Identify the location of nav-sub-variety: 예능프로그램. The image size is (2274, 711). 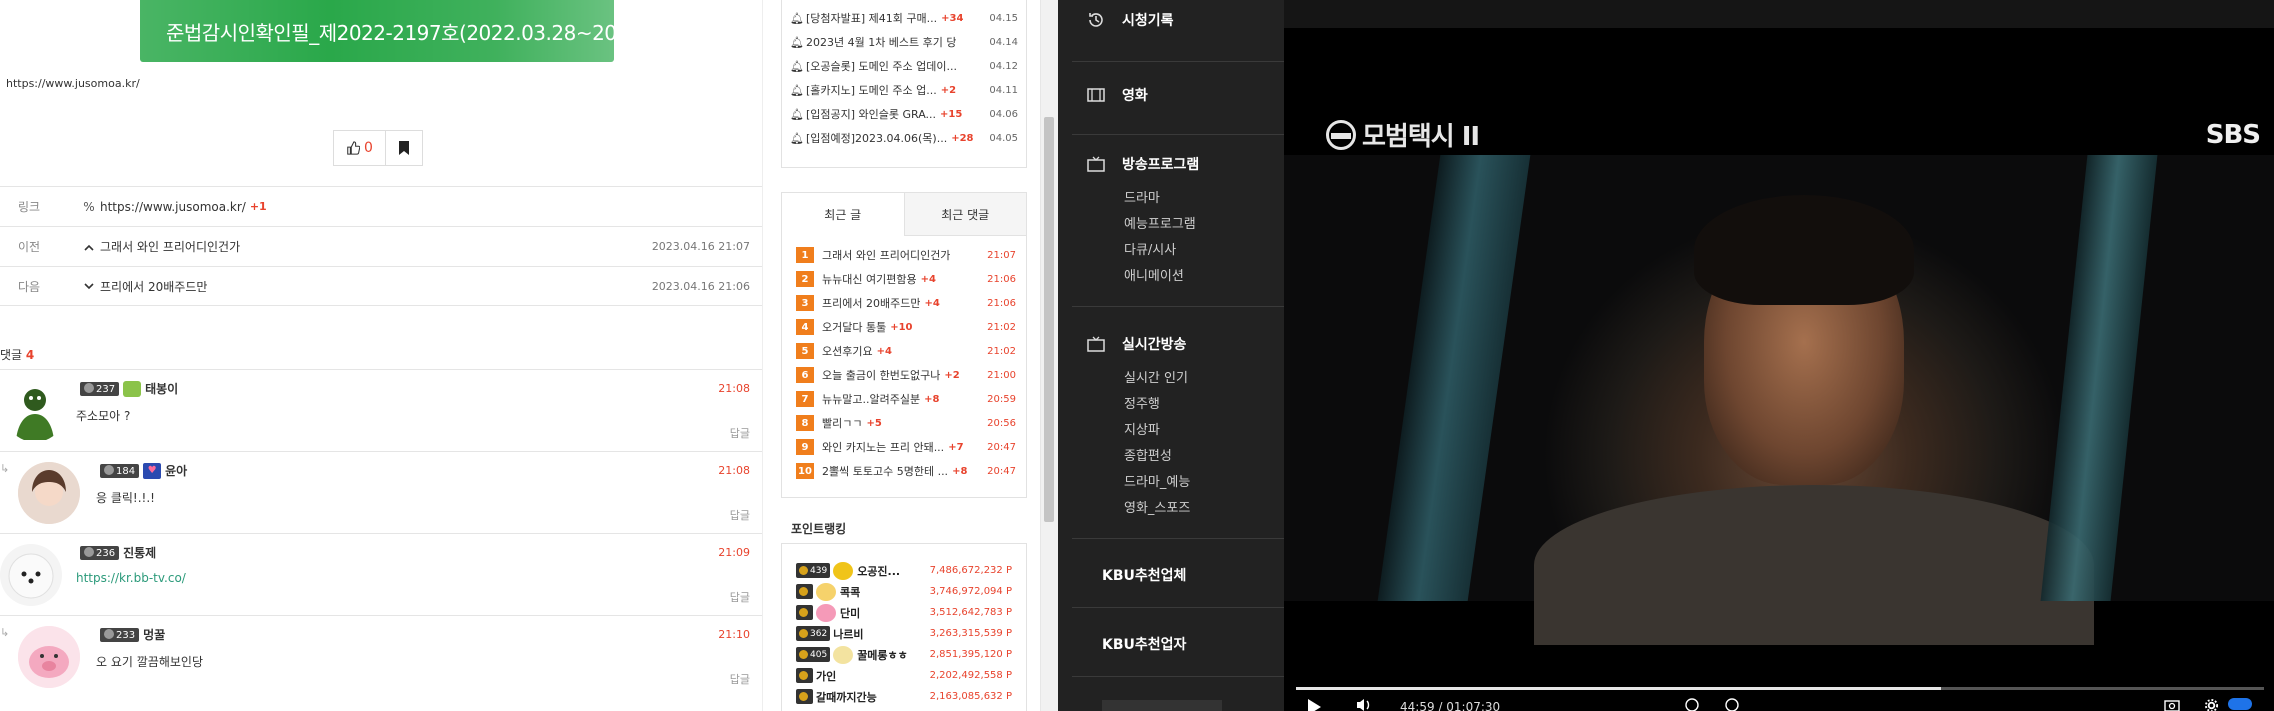
(1160, 222).